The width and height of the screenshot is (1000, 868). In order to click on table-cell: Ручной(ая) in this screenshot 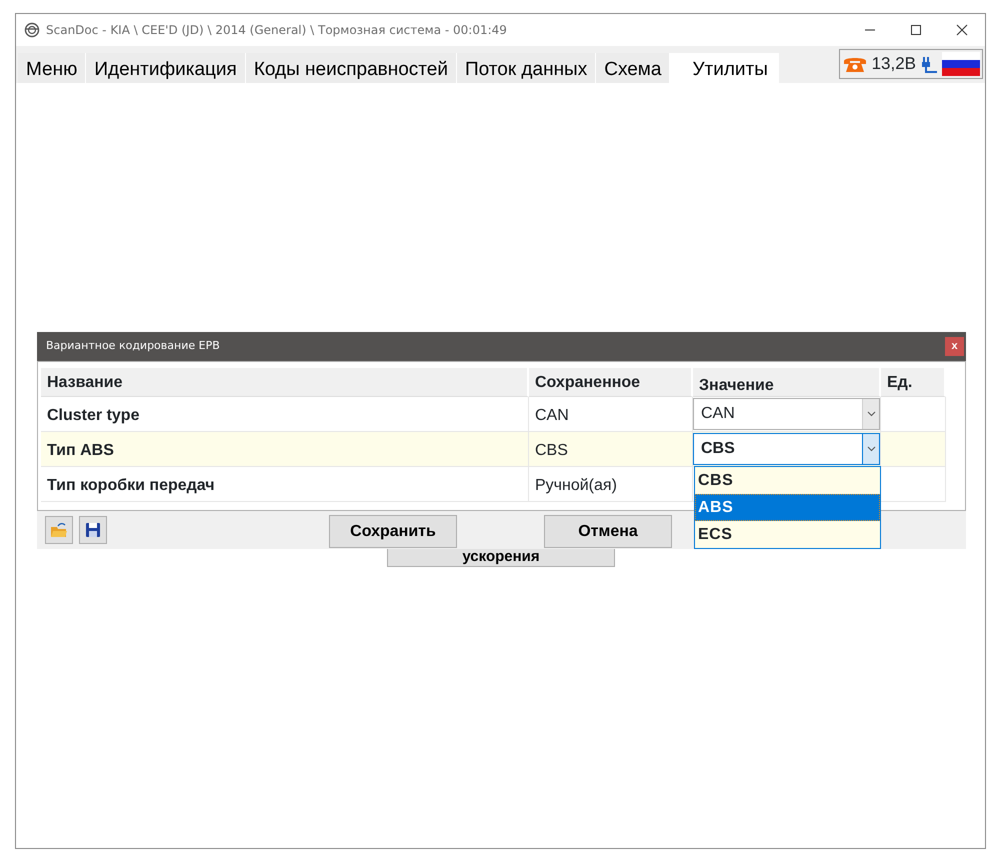, I will do `click(611, 484)`.